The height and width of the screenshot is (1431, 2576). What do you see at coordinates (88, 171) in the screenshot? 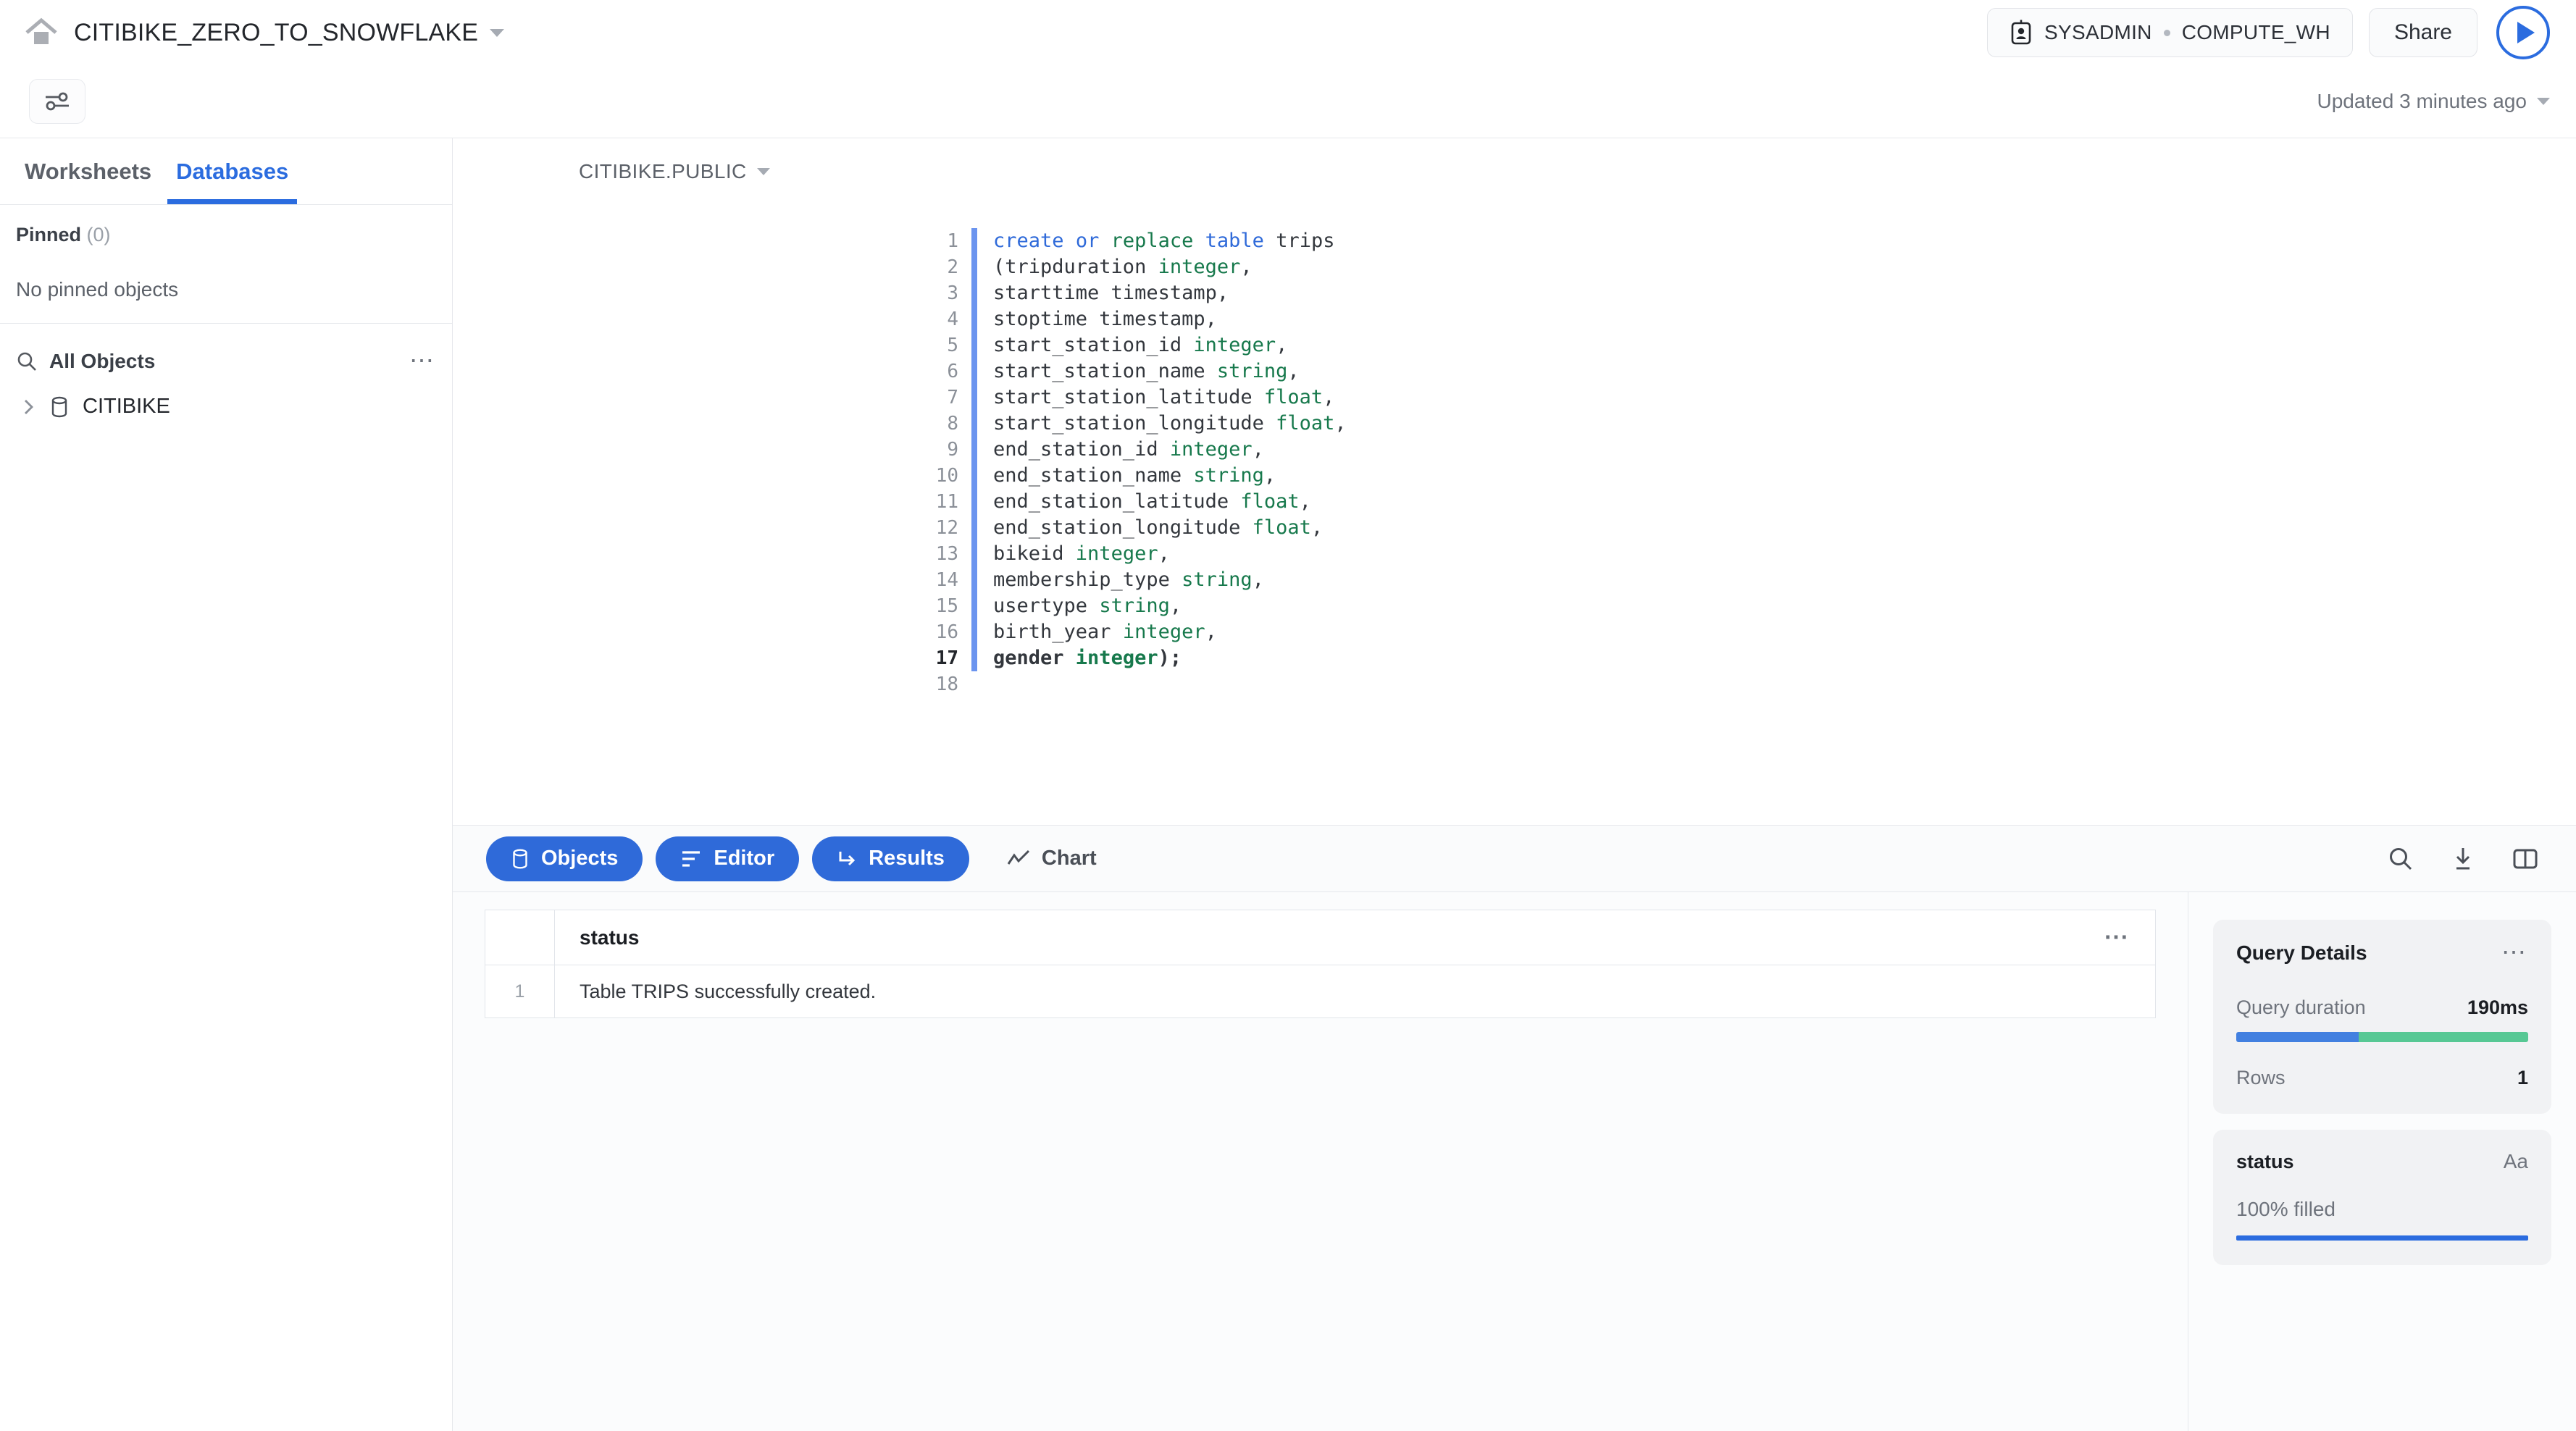
I see `tab-worksheets: Worksheets` at bounding box center [88, 171].